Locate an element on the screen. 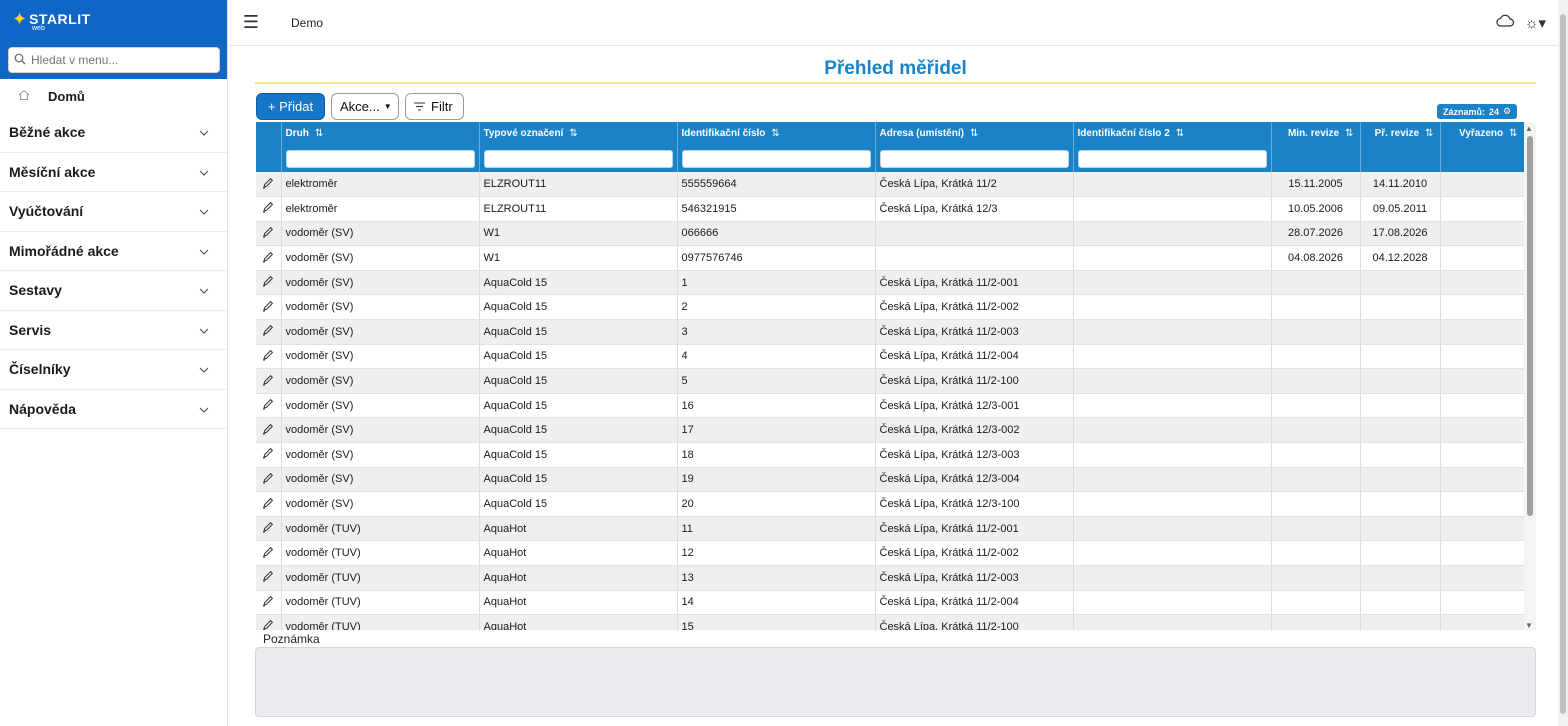 This screenshot has width=1568, height=726. column-header: Druh ⇅ is located at coordinates (380, 147).